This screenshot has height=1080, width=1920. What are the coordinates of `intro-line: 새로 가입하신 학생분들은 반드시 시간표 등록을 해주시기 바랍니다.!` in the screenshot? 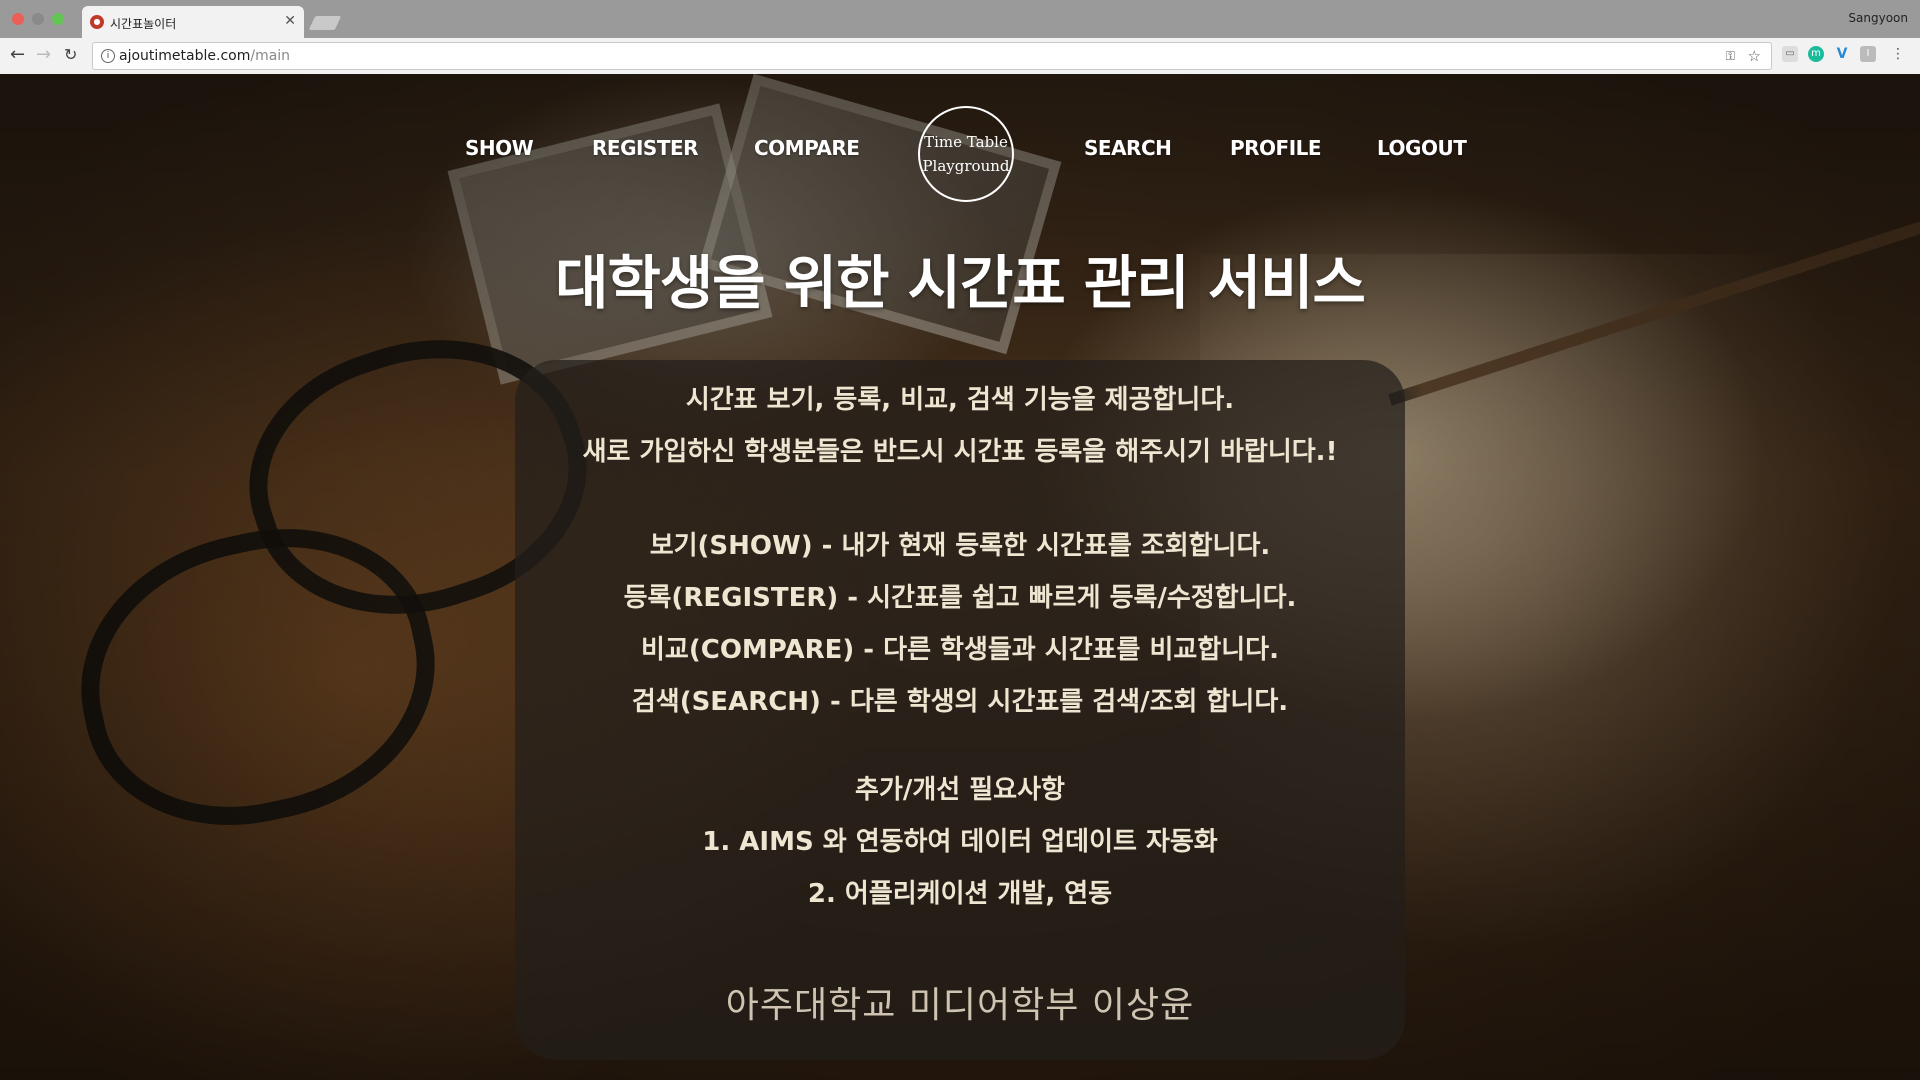 It's located at (960, 452).